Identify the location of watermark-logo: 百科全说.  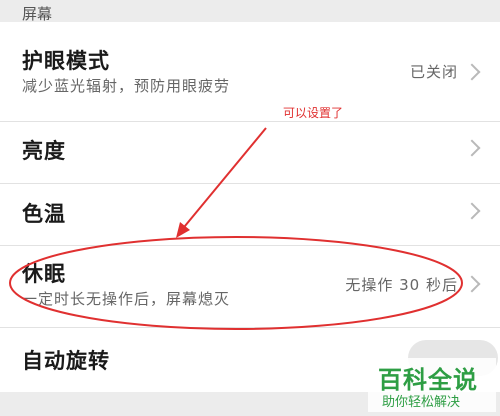
(428, 380).